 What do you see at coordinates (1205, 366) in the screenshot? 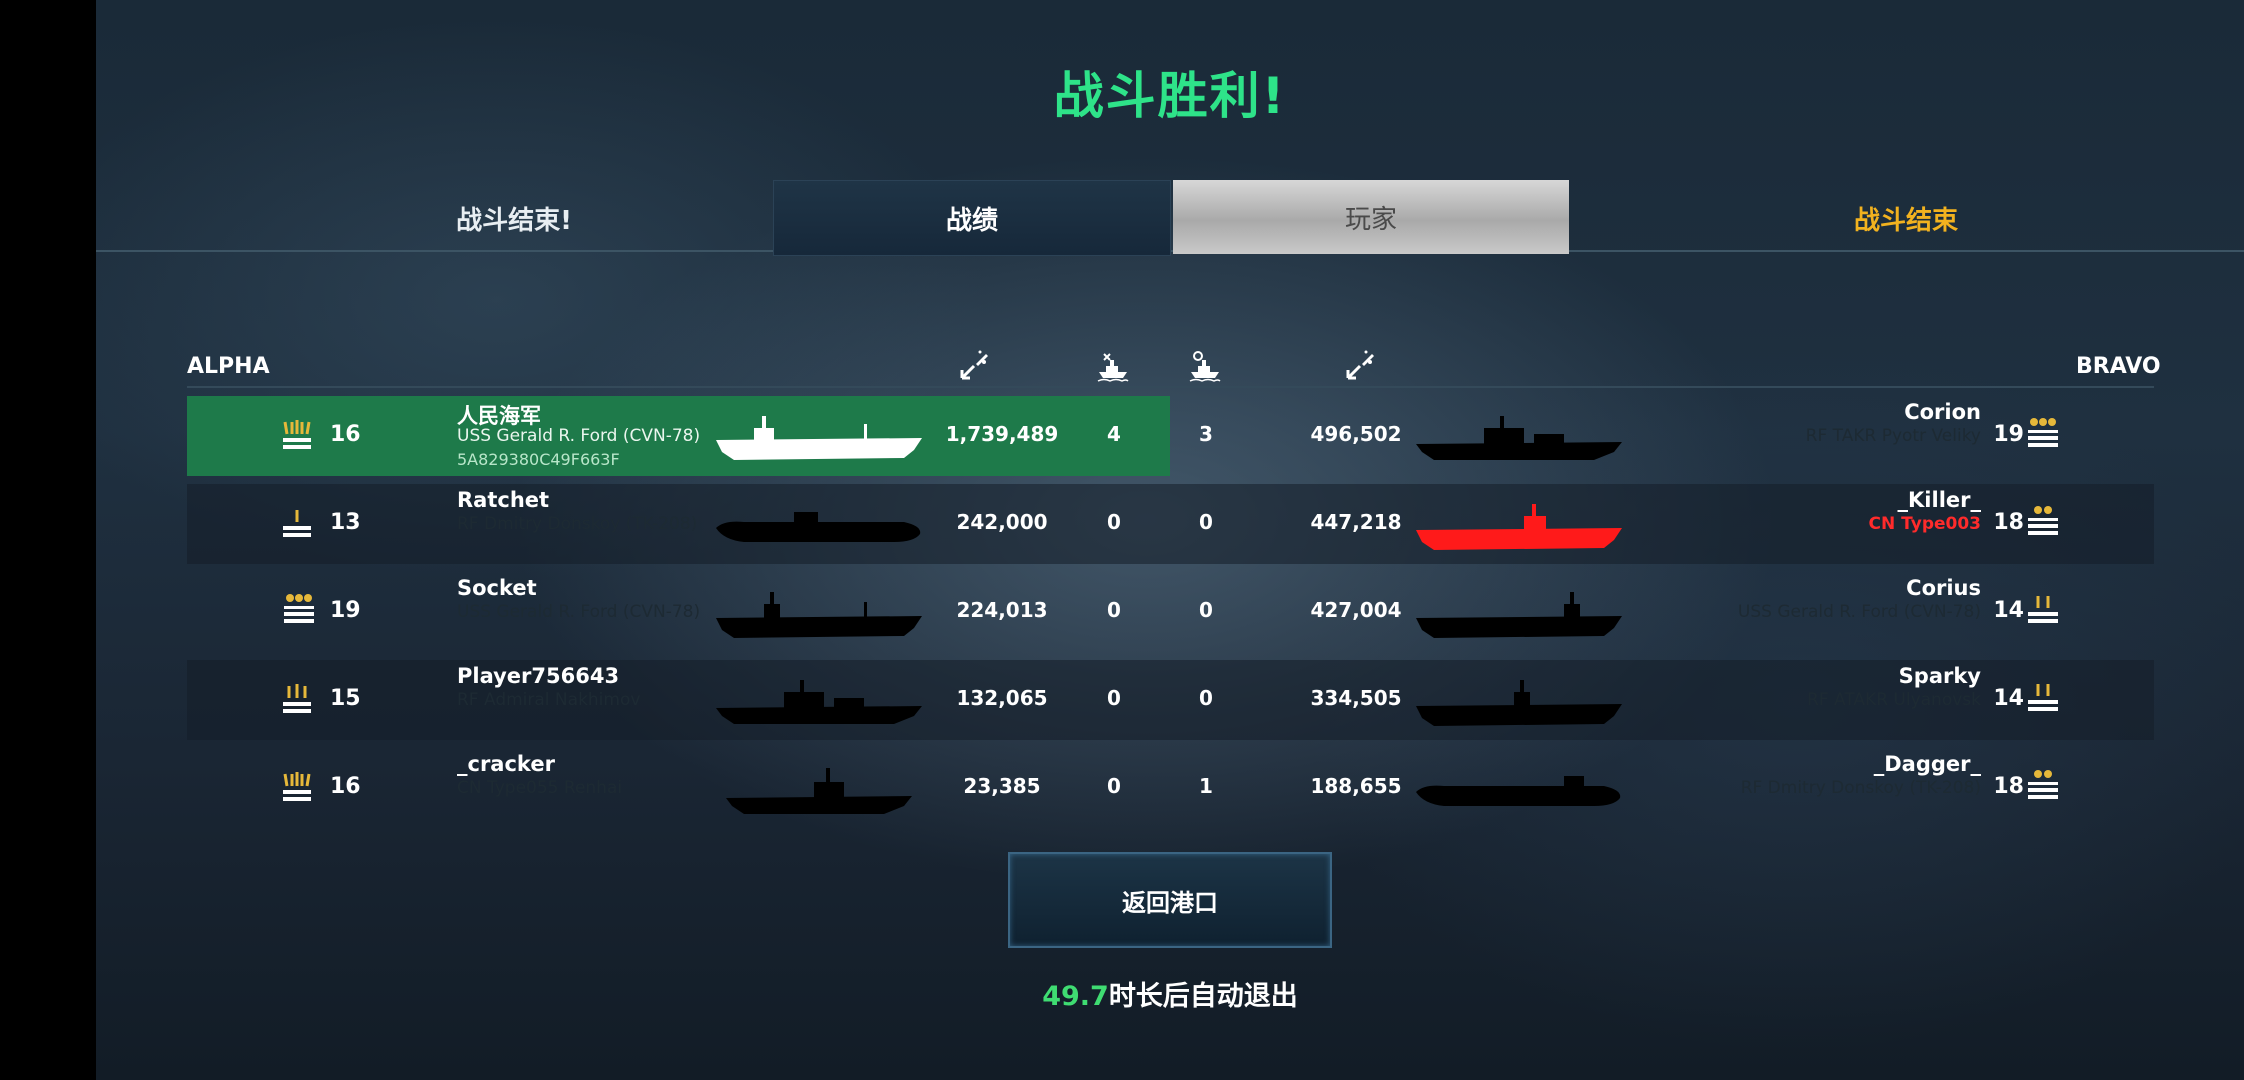
I see `ships-assisted-icon` at bounding box center [1205, 366].